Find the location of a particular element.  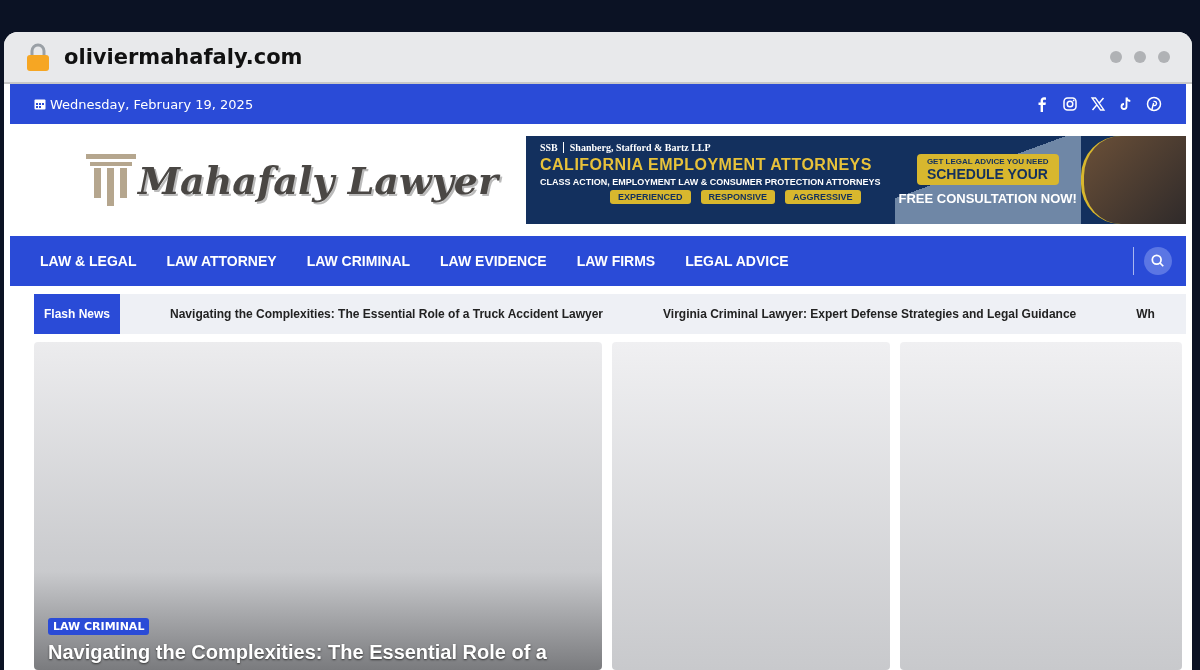

ad-cta-small-text: GET LEGAL ADVICE YOU NEED is located at coordinates (987, 161).